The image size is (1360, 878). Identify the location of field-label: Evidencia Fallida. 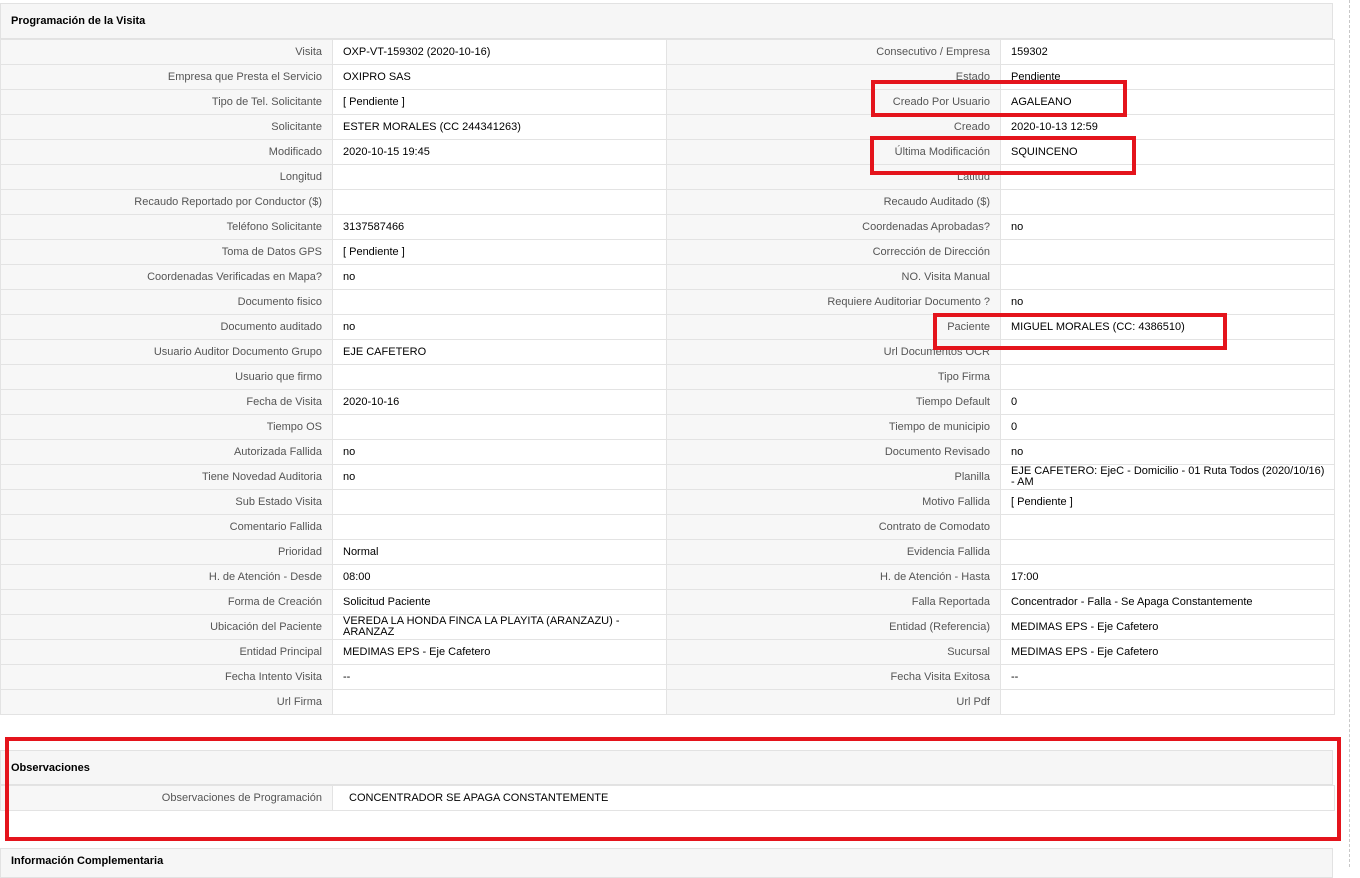
(833, 552).